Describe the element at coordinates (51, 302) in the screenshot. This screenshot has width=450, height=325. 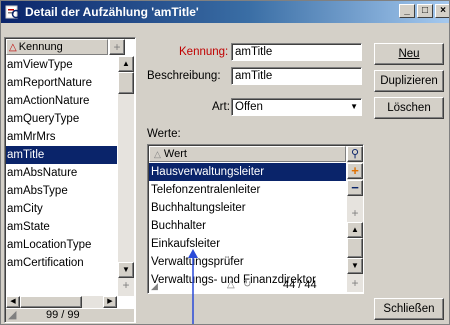
I see `horizontal-scroll-thumb` at that location.